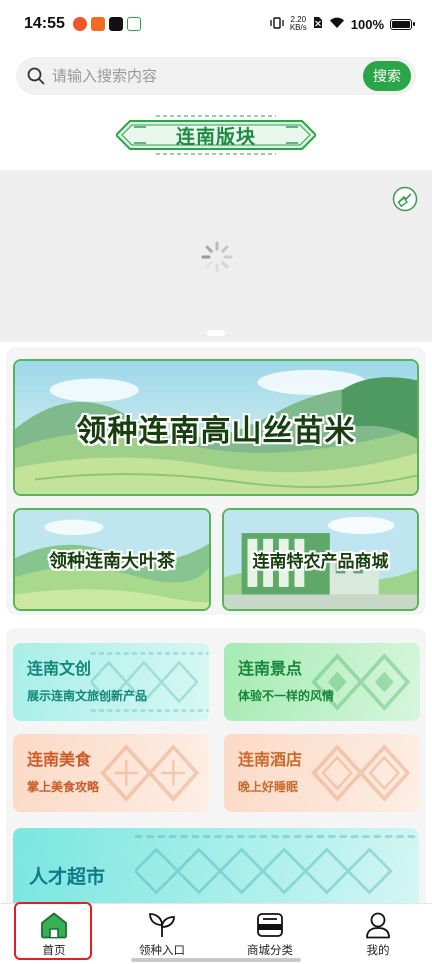 The width and height of the screenshot is (432, 964). Describe the element at coordinates (217, 257) in the screenshot. I see `loading-spinner-icon` at that location.